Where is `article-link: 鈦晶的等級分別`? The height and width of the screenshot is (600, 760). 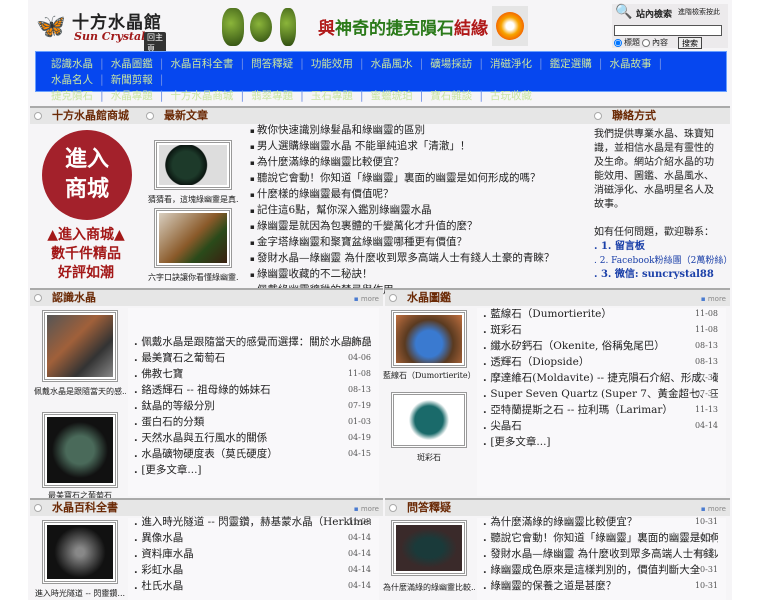
article-link: 鈦晶的等級分別 is located at coordinates (178, 406).